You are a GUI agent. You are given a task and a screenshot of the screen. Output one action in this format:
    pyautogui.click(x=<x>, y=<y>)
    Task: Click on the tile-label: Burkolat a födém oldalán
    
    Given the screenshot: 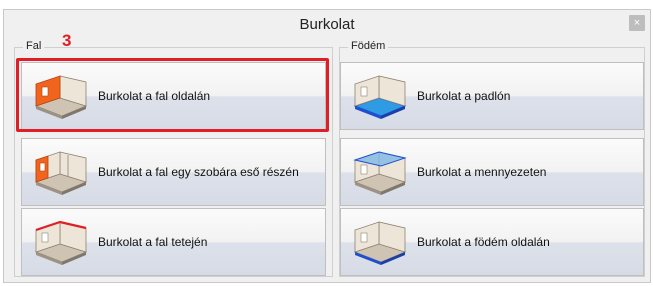 What is the action you would take?
    pyautogui.click(x=483, y=242)
    